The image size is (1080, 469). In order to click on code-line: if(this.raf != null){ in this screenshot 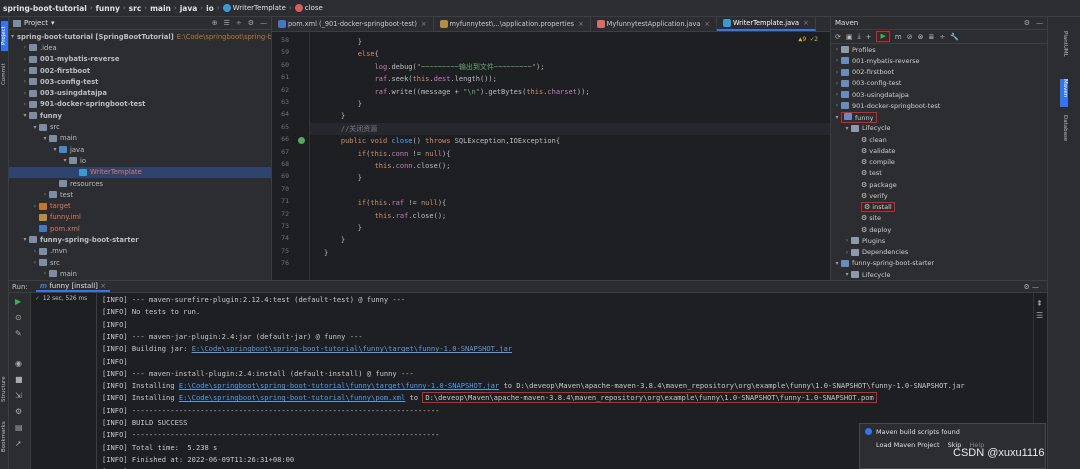, I will do `click(570, 203)`.